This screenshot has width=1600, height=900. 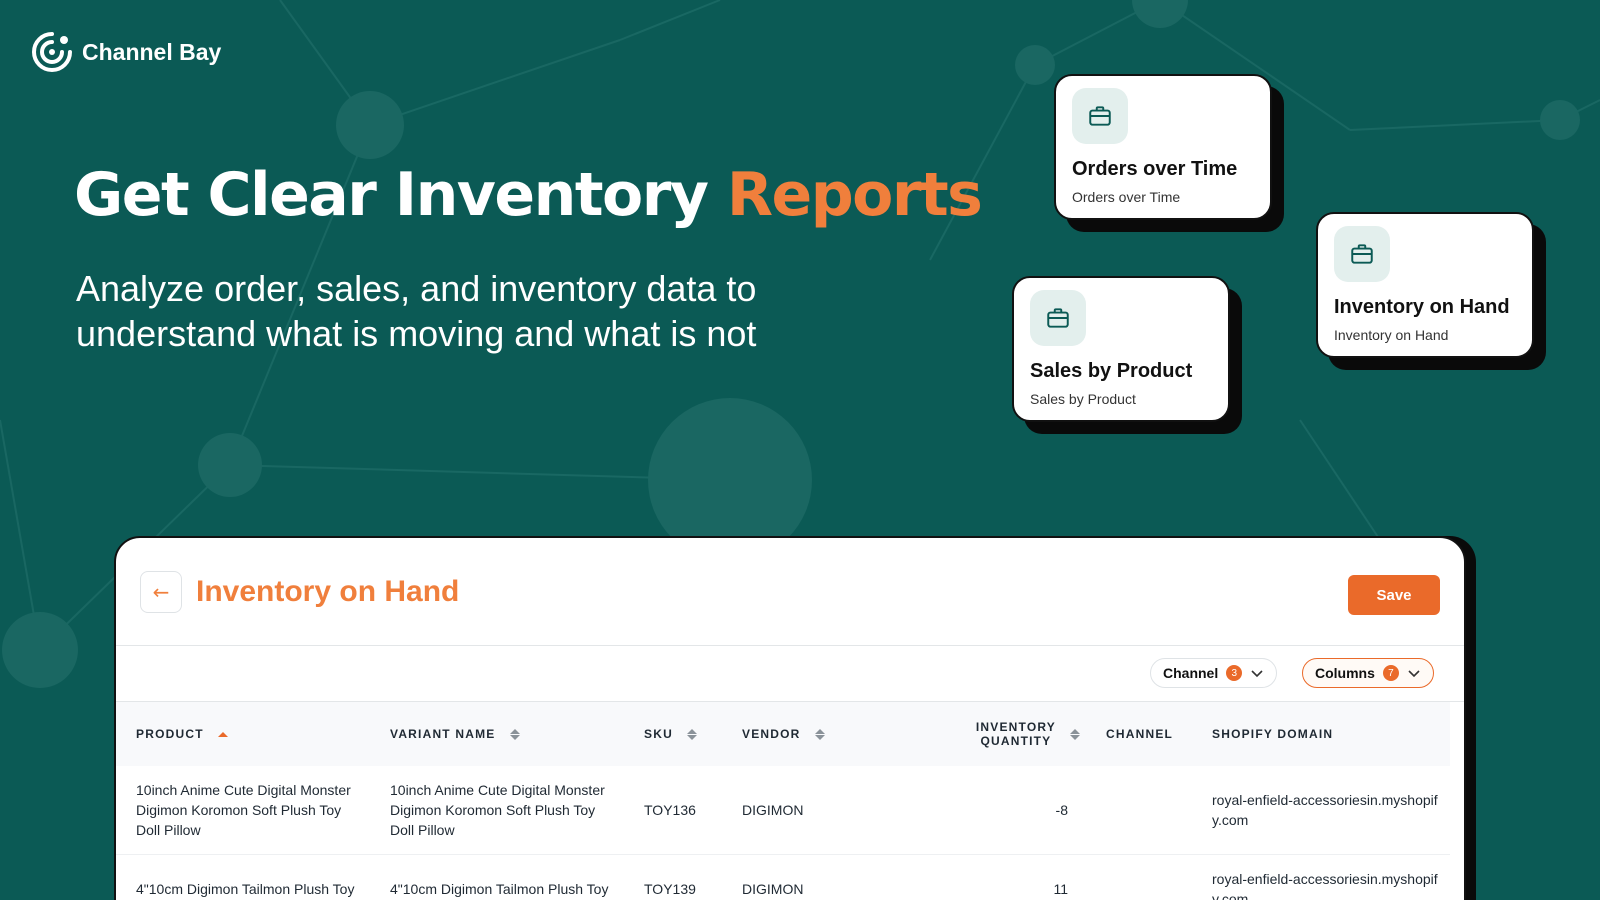 I want to click on columns-filter-dropdown: Columns 7, so click(x=1368, y=673).